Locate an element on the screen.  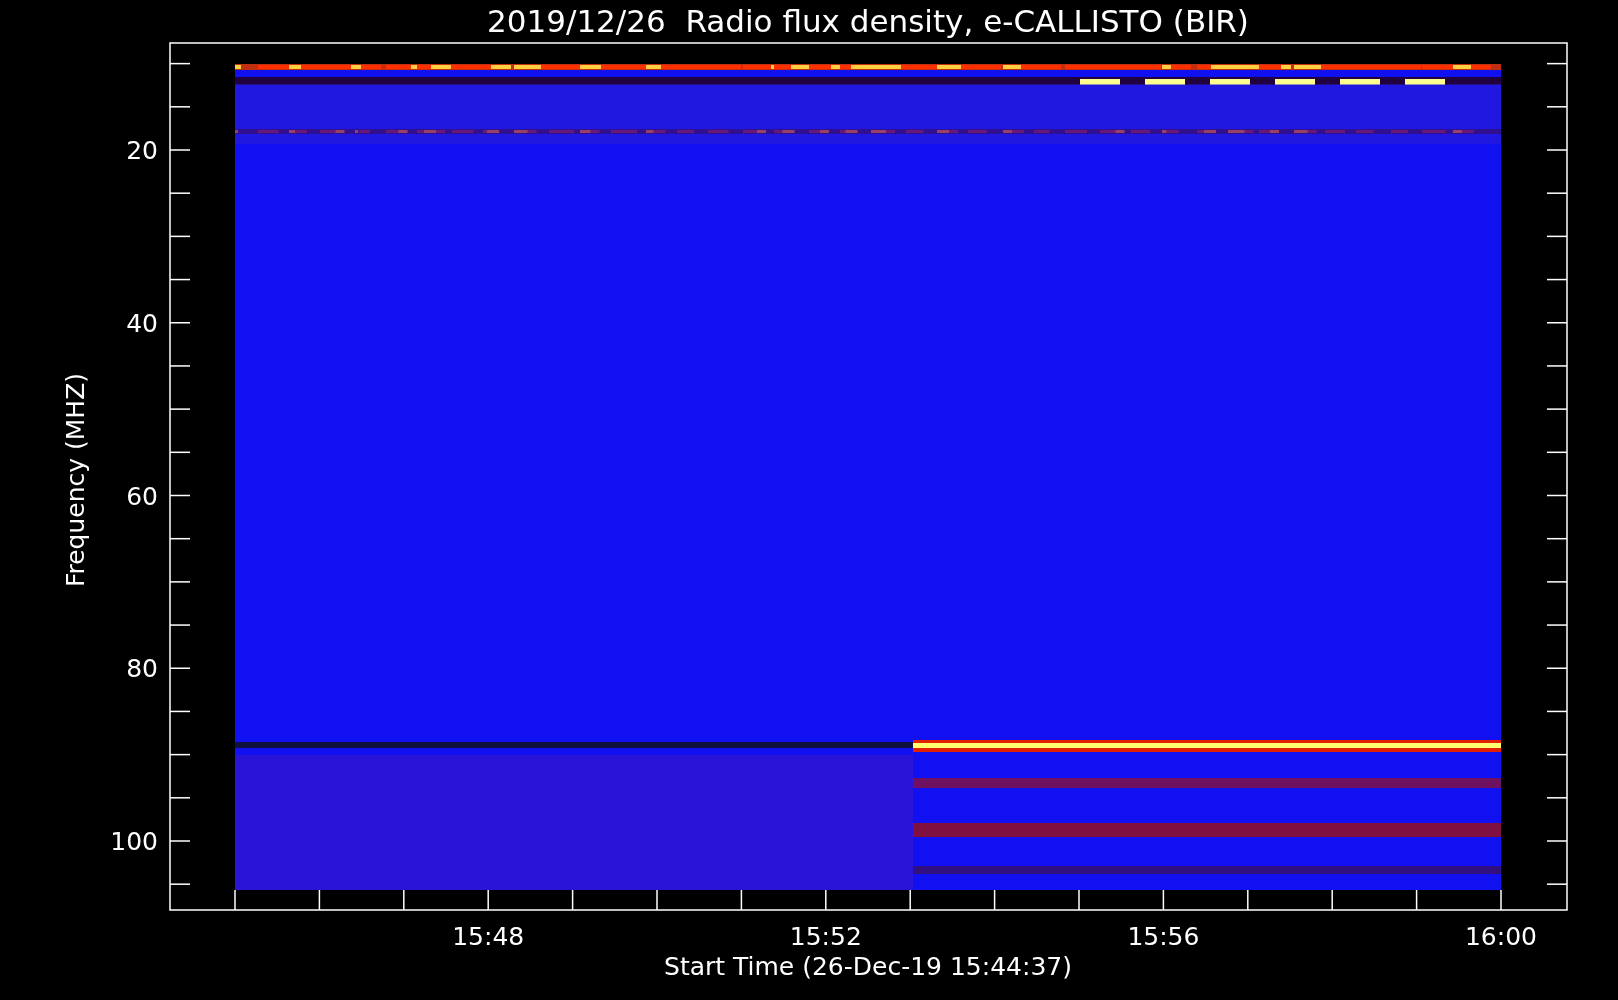
y-tick-label: 100 is located at coordinates (134, 841).